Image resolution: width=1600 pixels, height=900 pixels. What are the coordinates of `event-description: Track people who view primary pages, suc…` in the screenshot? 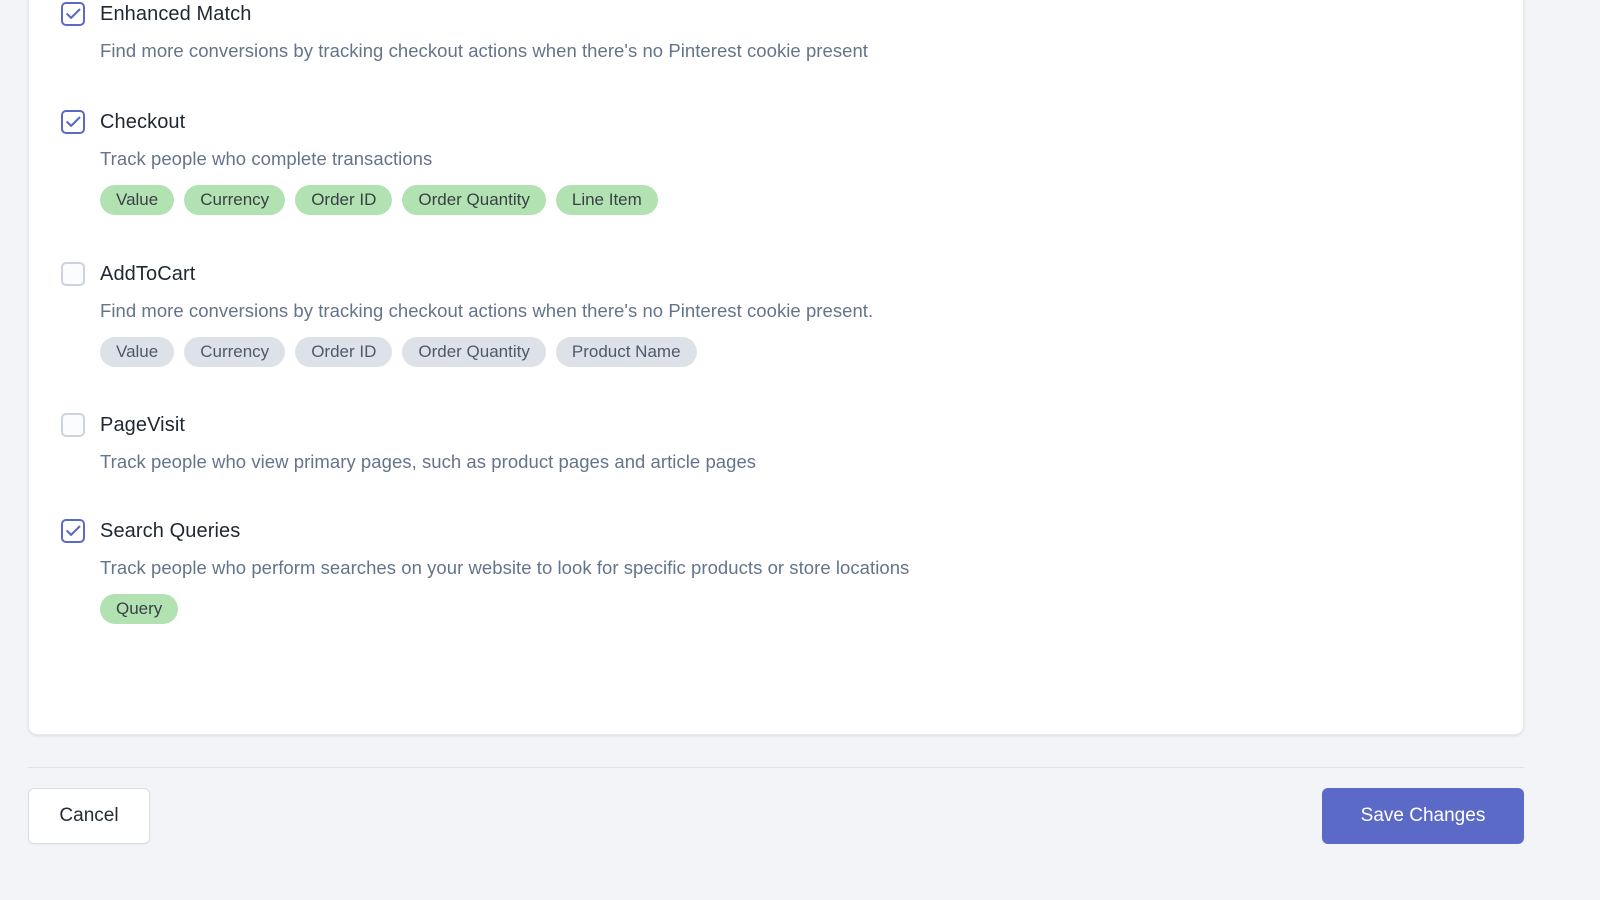 It's located at (428, 461).